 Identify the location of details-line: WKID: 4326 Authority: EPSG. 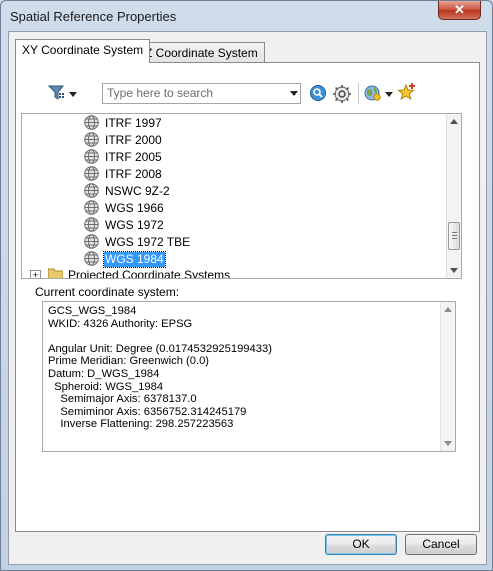
(120, 323).